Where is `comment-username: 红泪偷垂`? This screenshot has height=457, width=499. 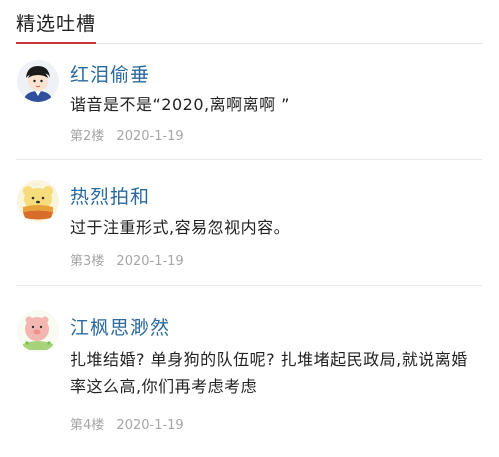
comment-username: 红泪偷垂 is located at coordinates (110, 75).